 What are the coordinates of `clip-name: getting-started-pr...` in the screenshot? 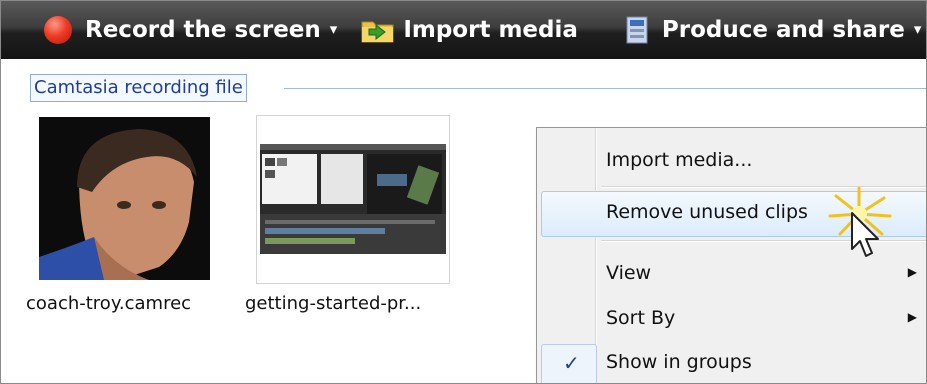 It's located at (333, 303).